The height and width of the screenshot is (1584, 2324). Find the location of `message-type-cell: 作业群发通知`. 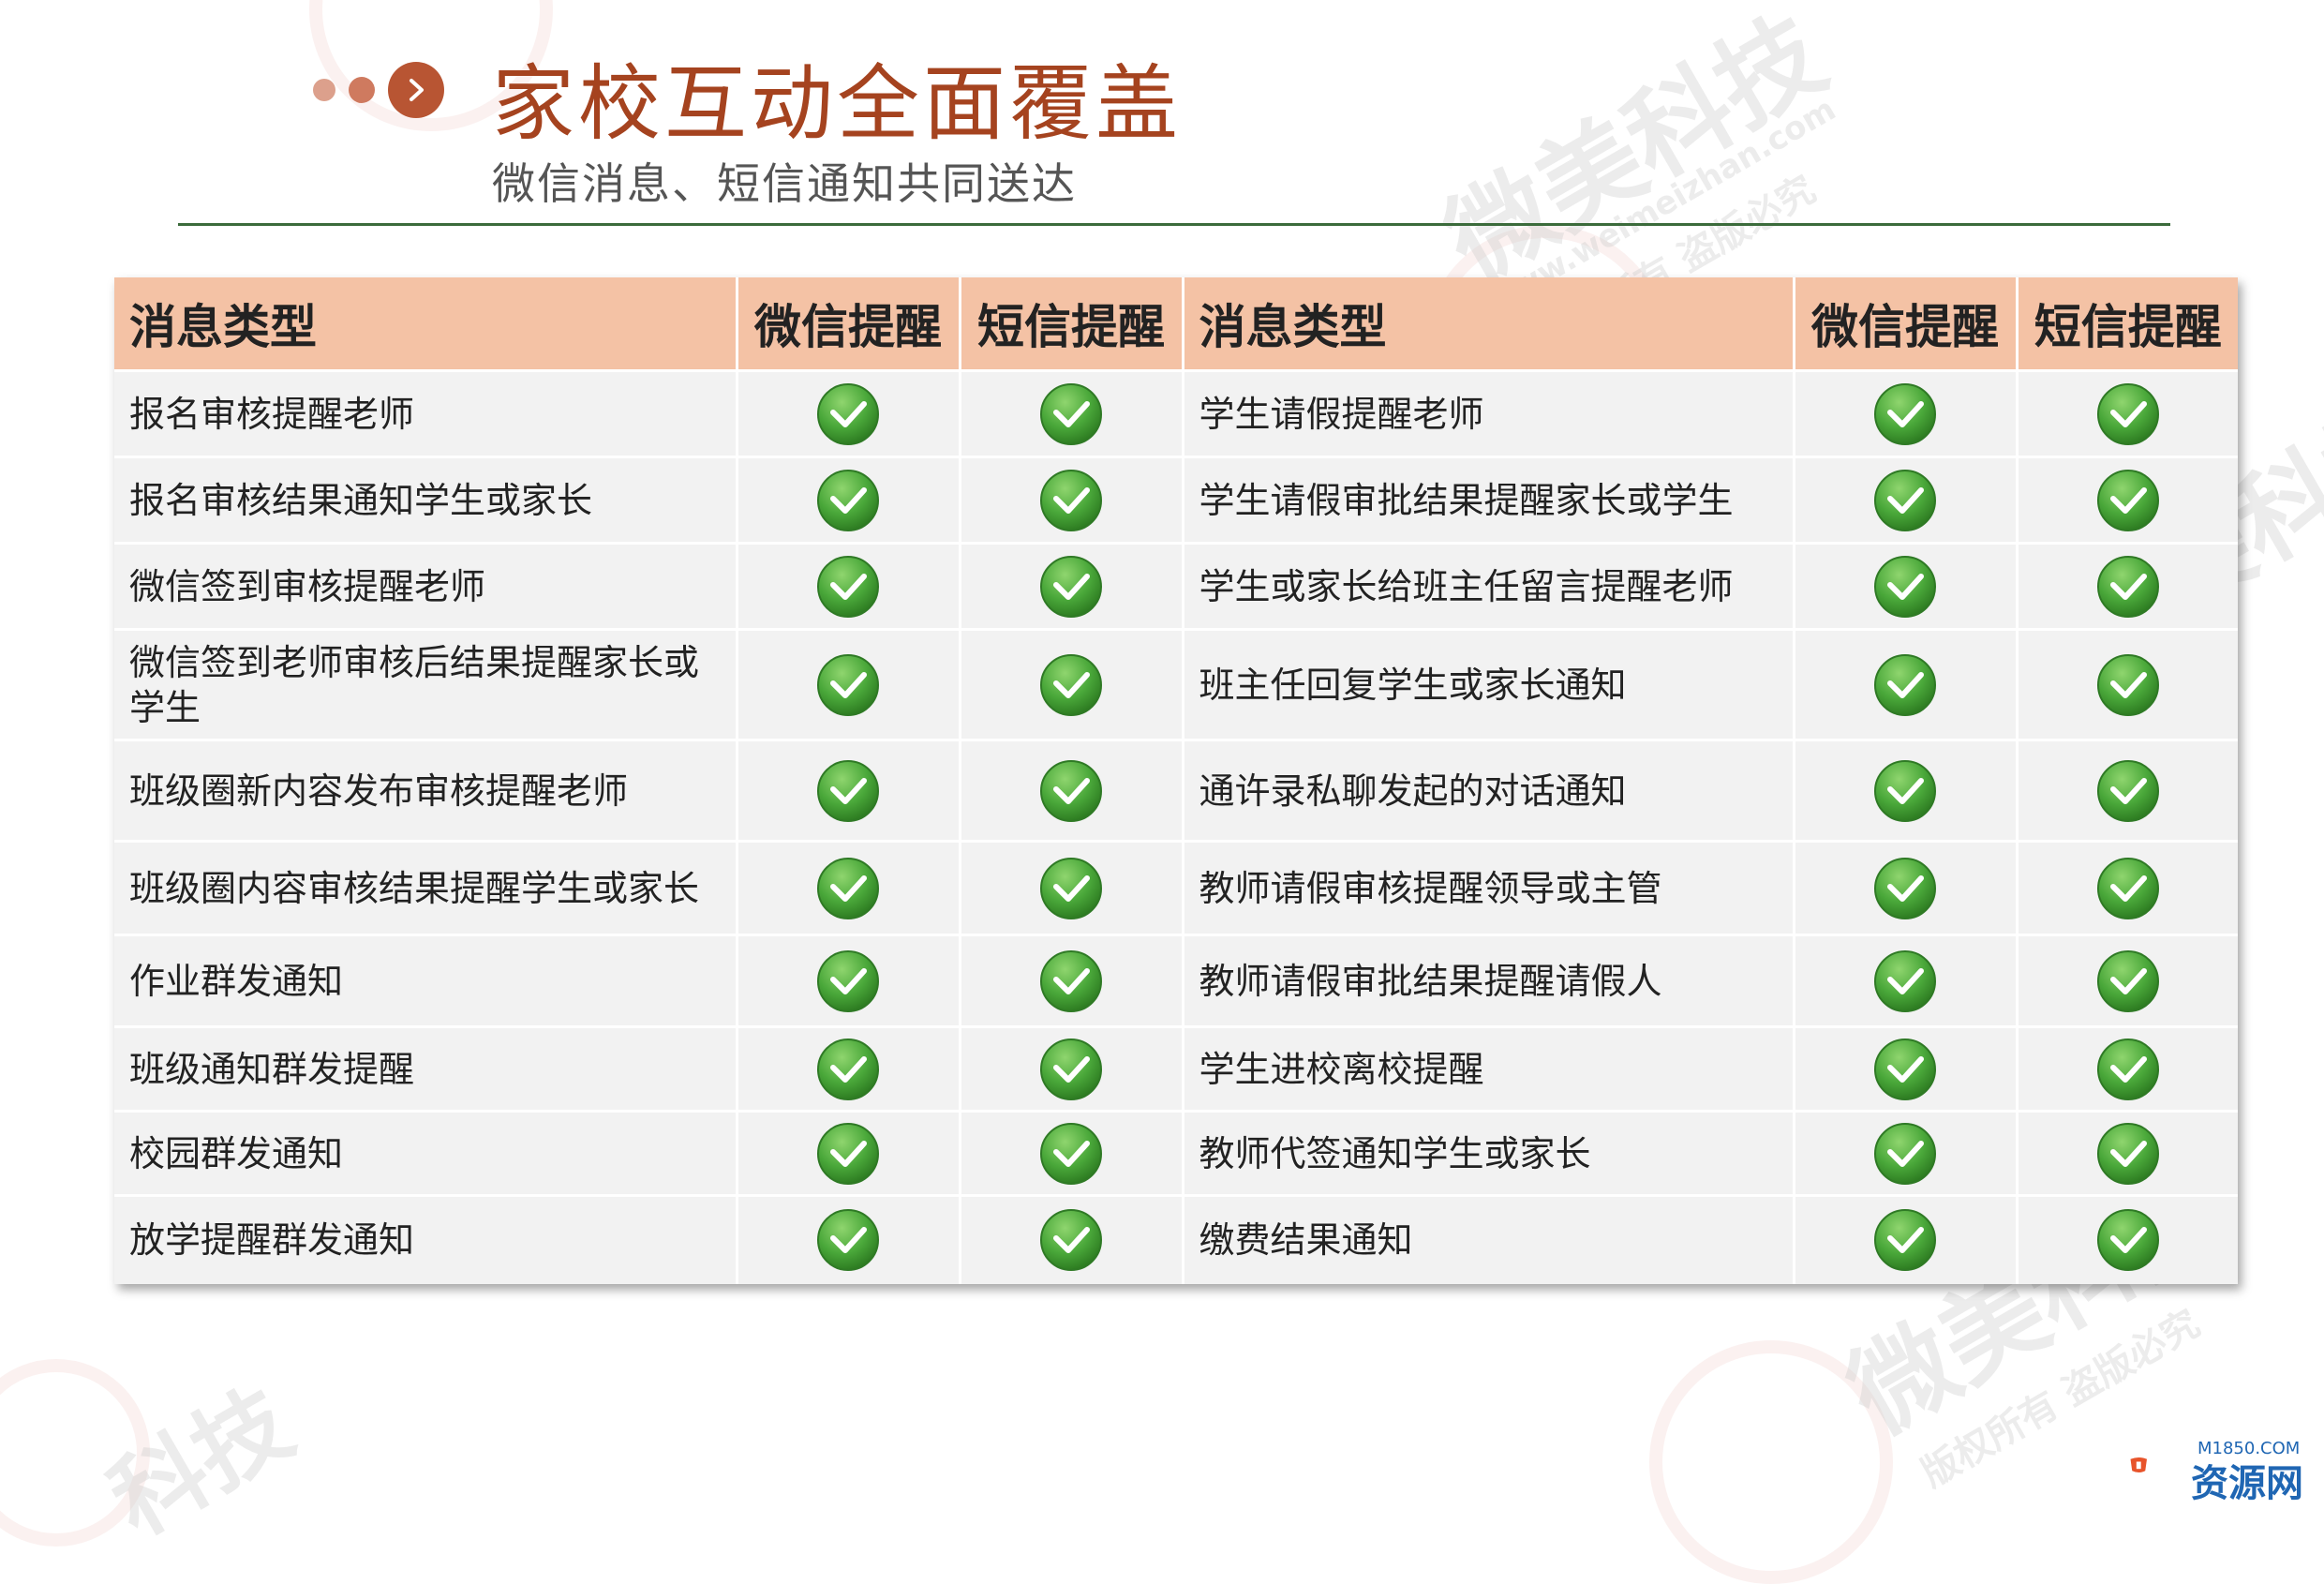

message-type-cell: 作业群发通知 is located at coordinates (426, 980).